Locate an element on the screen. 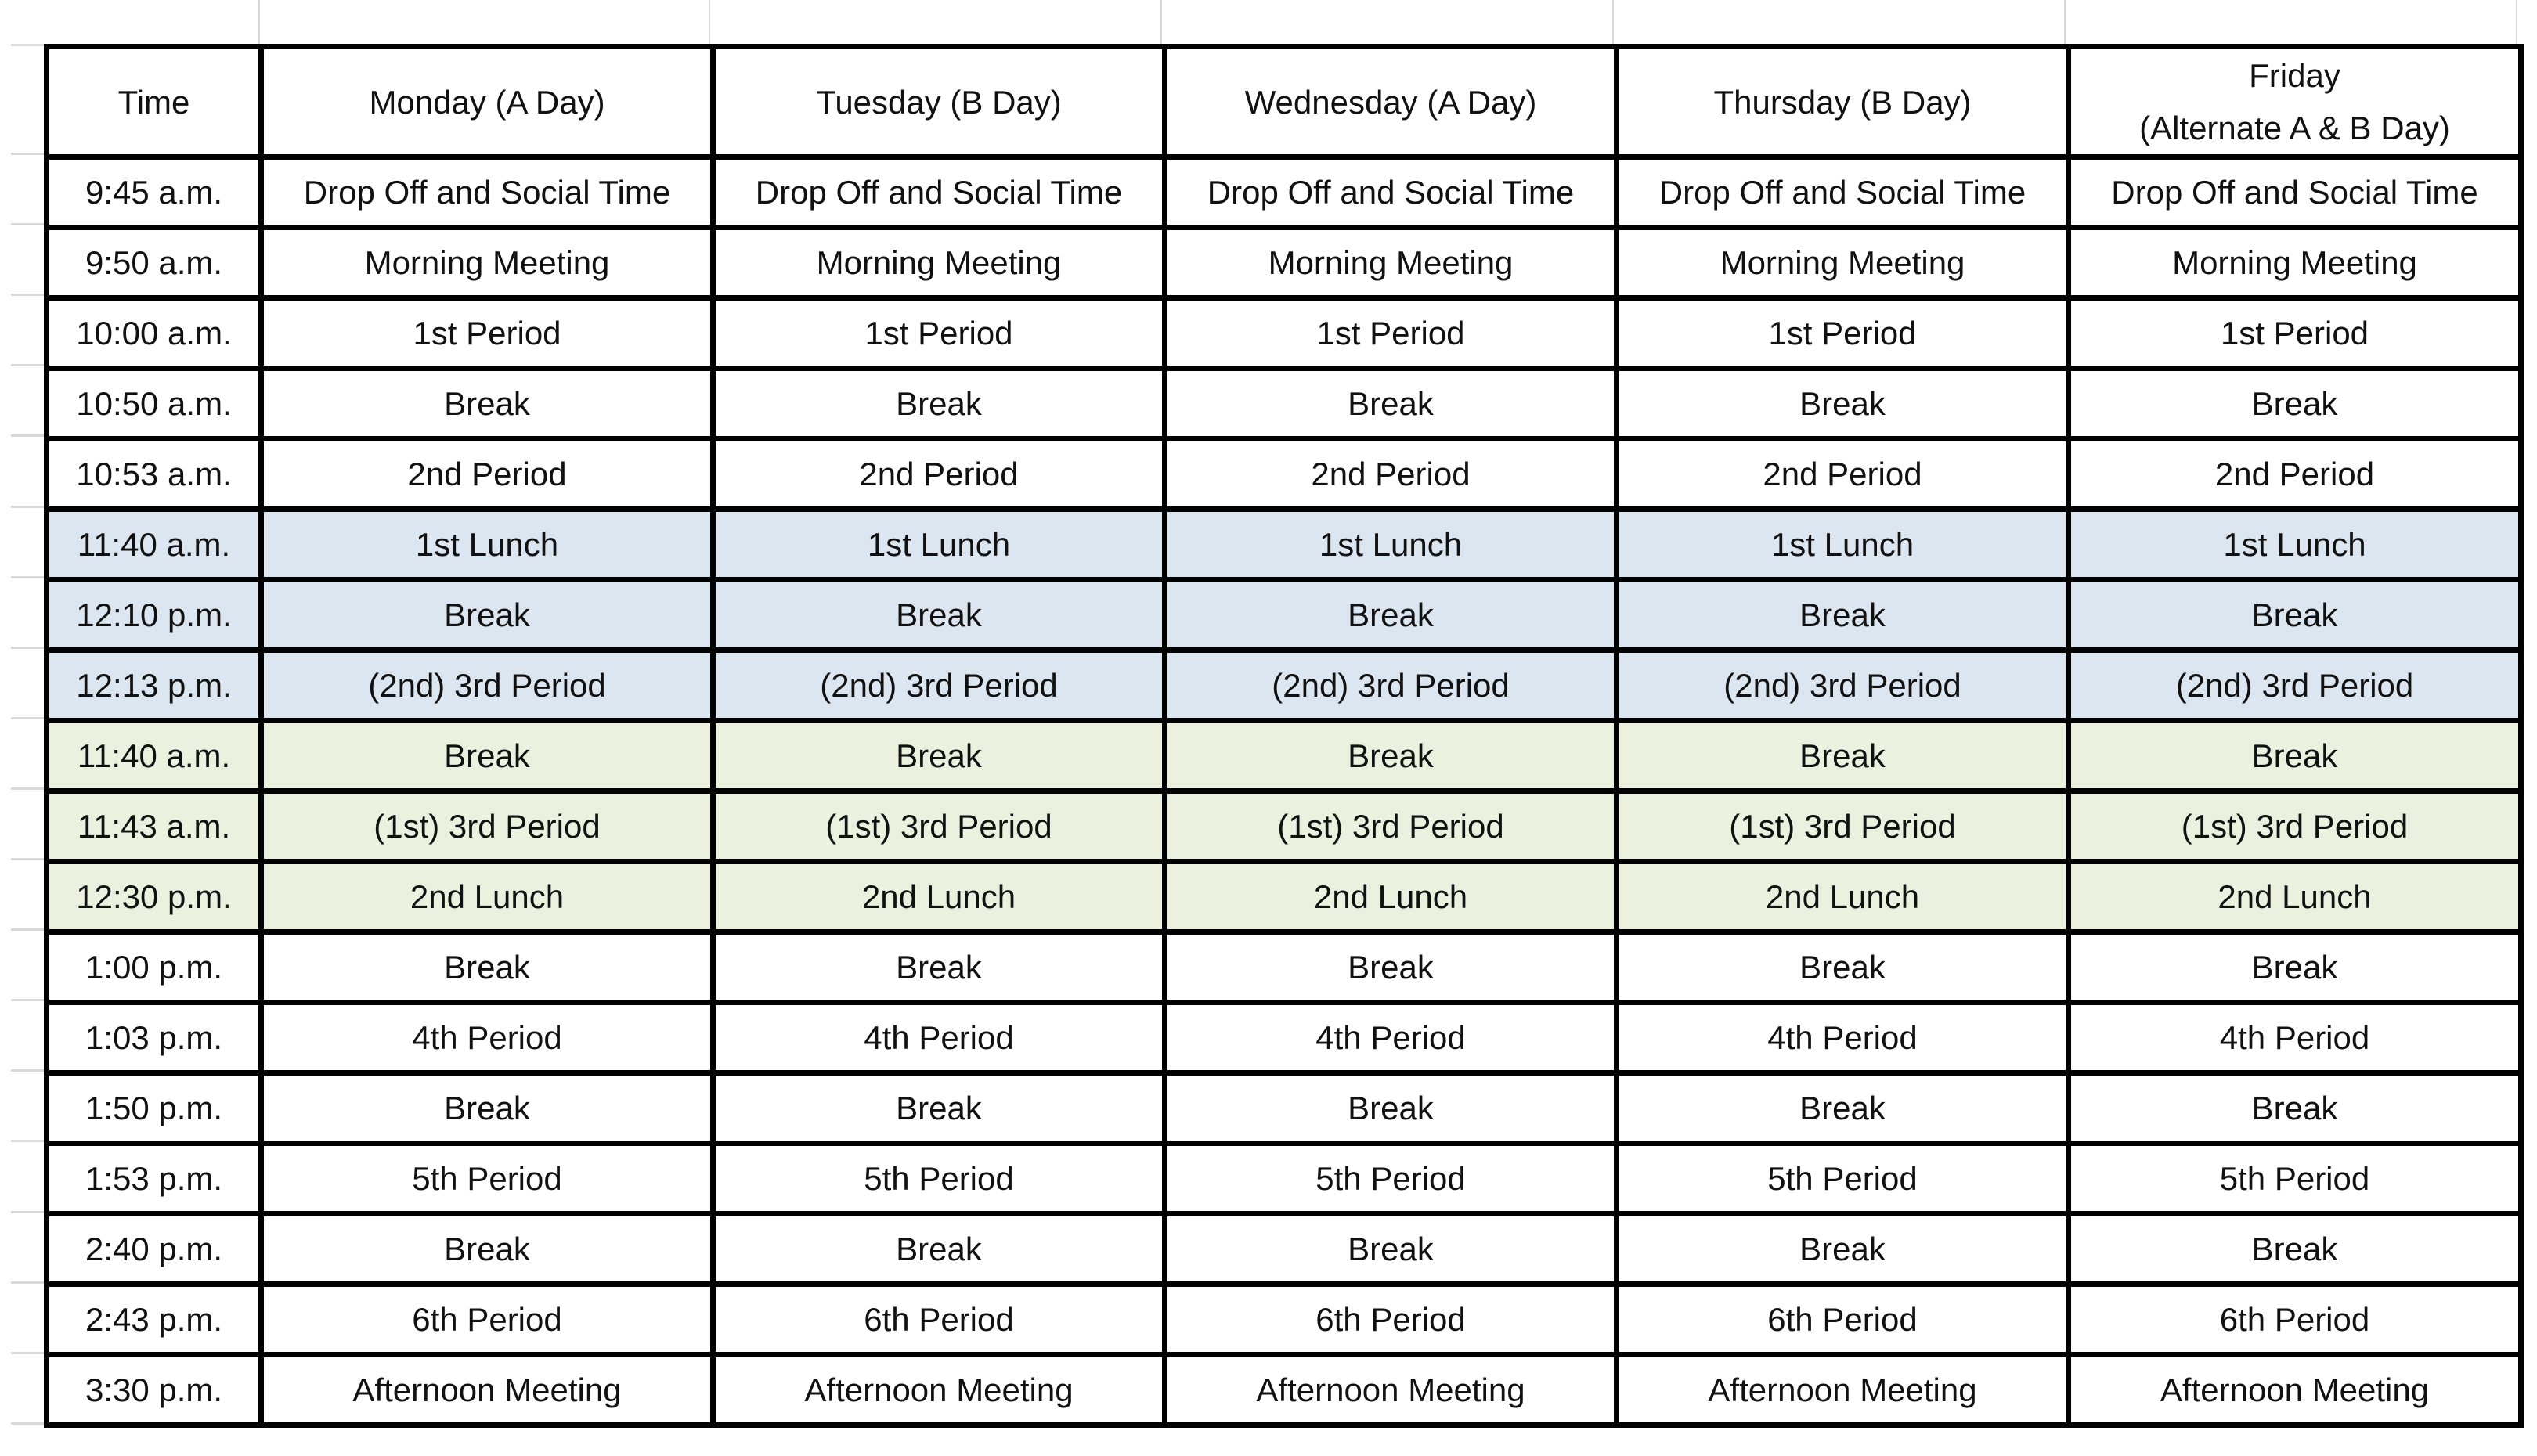 This screenshot has height=1456, width=2537. time-cell: 1:00 p.m. is located at coordinates (154, 967).